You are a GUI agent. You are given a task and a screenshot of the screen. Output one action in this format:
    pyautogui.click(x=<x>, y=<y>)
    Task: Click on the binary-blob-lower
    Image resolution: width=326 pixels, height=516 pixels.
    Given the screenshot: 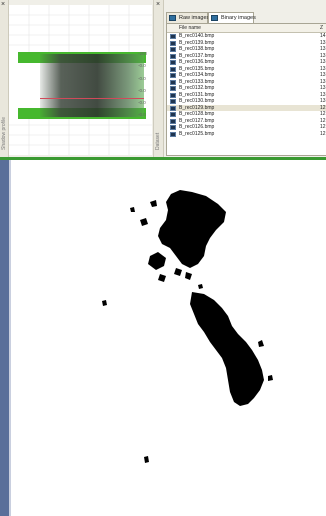 What is the action you would take?
    pyautogui.click(x=227, y=349)
    